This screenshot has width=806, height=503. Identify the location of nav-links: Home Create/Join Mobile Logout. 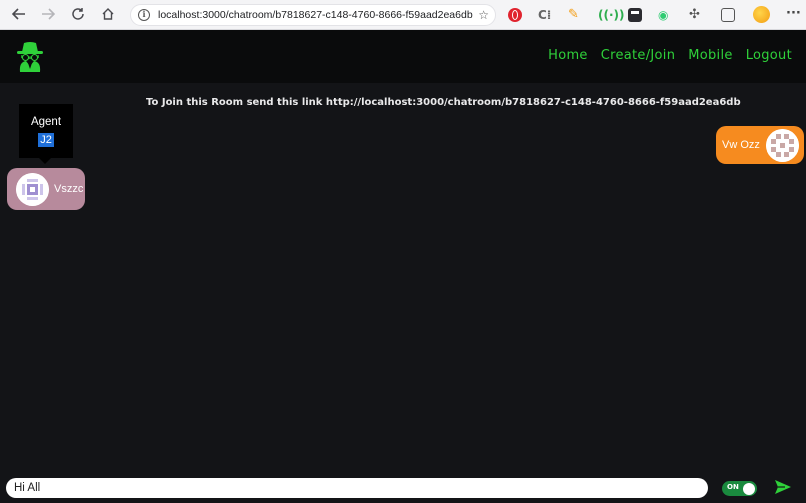
(670, 55).